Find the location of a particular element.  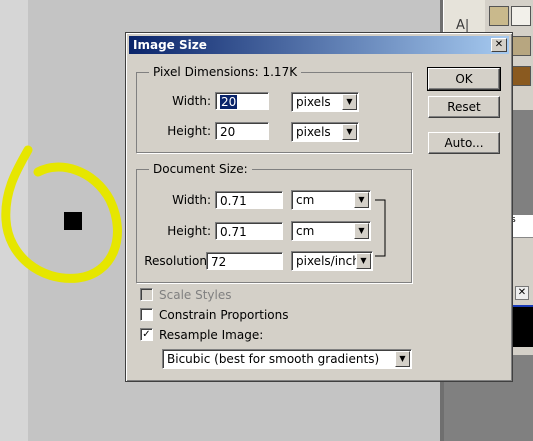

layer-thumbnail is located at coordinates (522, 326).